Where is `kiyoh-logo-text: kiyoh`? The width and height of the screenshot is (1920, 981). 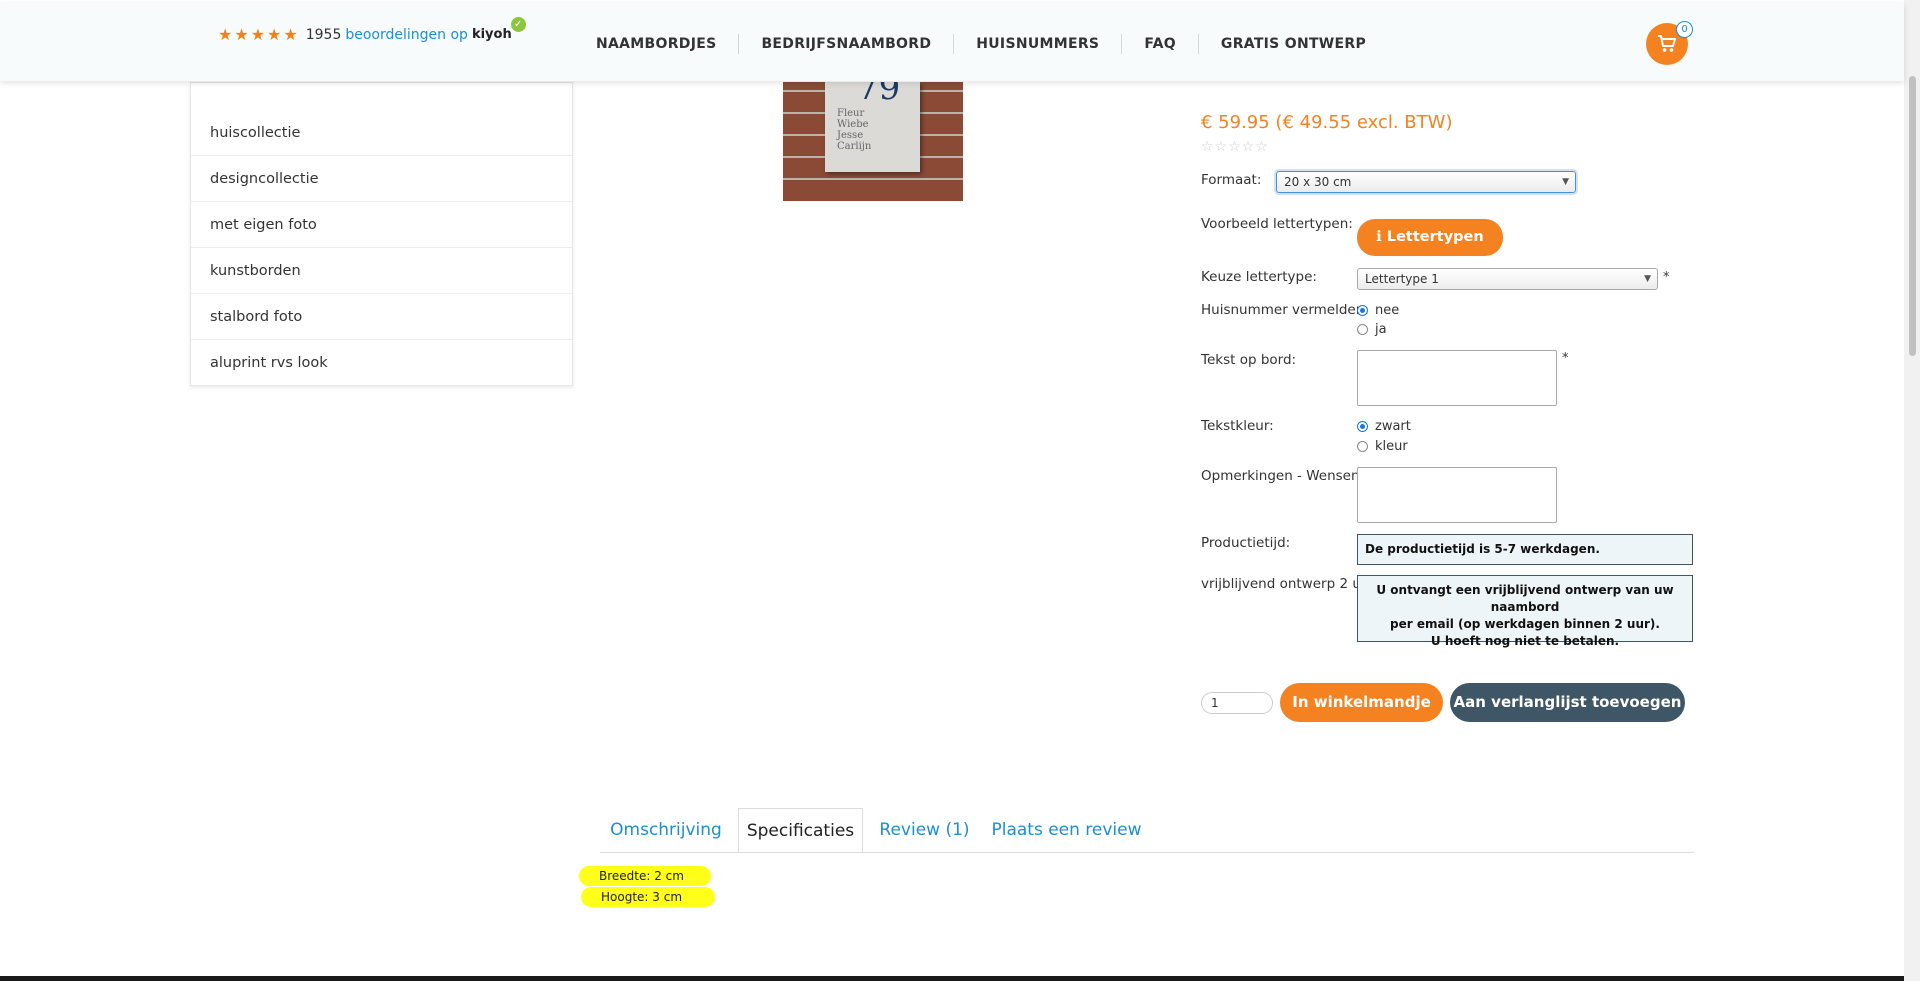
kiyoh-logo-text: kiyoh is located at coordinates (491, 34).